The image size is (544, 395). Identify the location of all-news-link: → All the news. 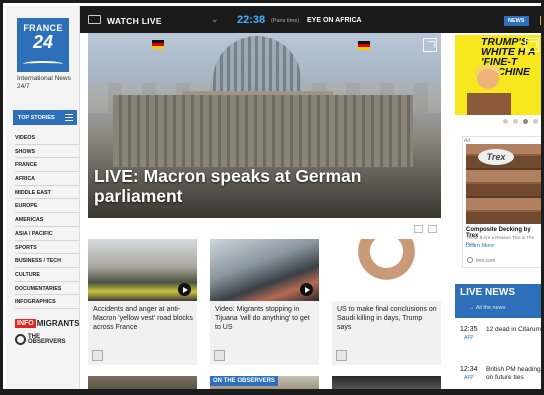
(487, 308).